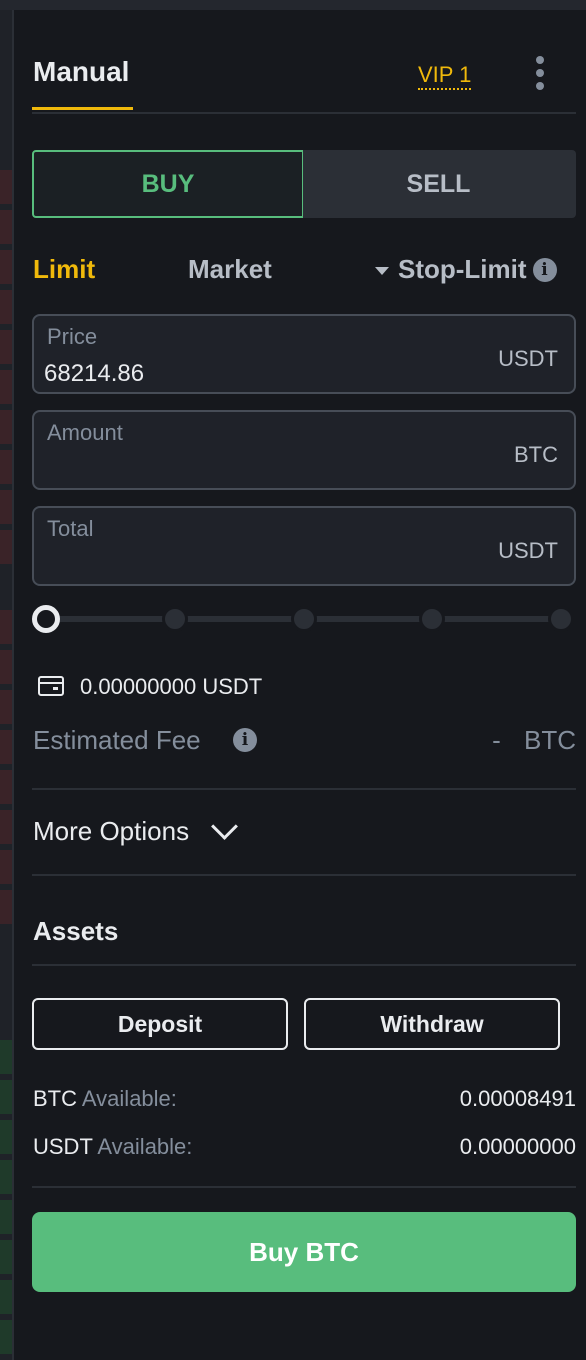  Describe the element at coordinates (528, 550) in the screenshot. I see `total-unit: USDT` at that location.